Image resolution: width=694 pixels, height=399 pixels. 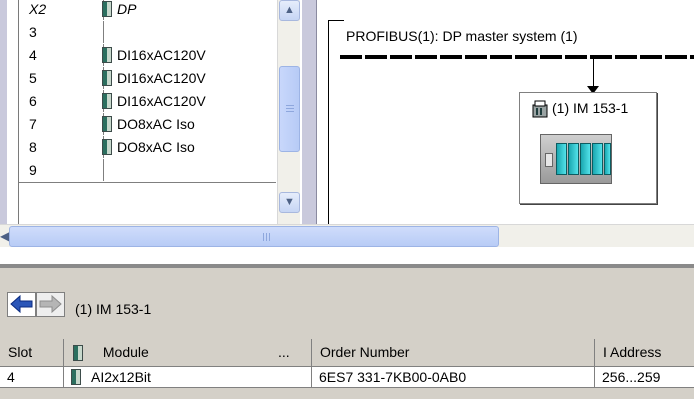 What do you see at coordinates (4, 236) in the screenshot?
I see `scroll-left-icon: ◀` at bounding box center [4, 236].